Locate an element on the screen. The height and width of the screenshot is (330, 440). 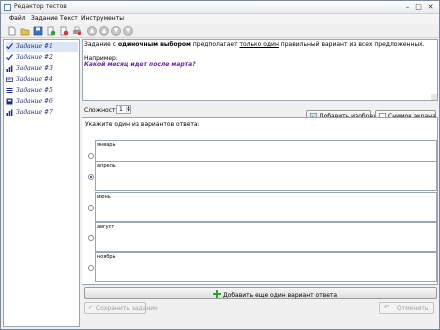
answer-field: июнь is located at coordinates (266, 207).